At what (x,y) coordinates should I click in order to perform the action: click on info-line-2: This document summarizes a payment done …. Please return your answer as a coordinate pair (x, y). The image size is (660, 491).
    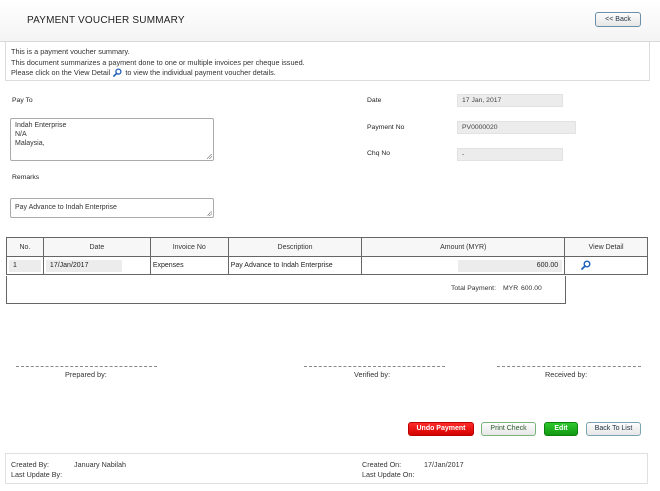
    Looking at the image, I should click on (158, 62).